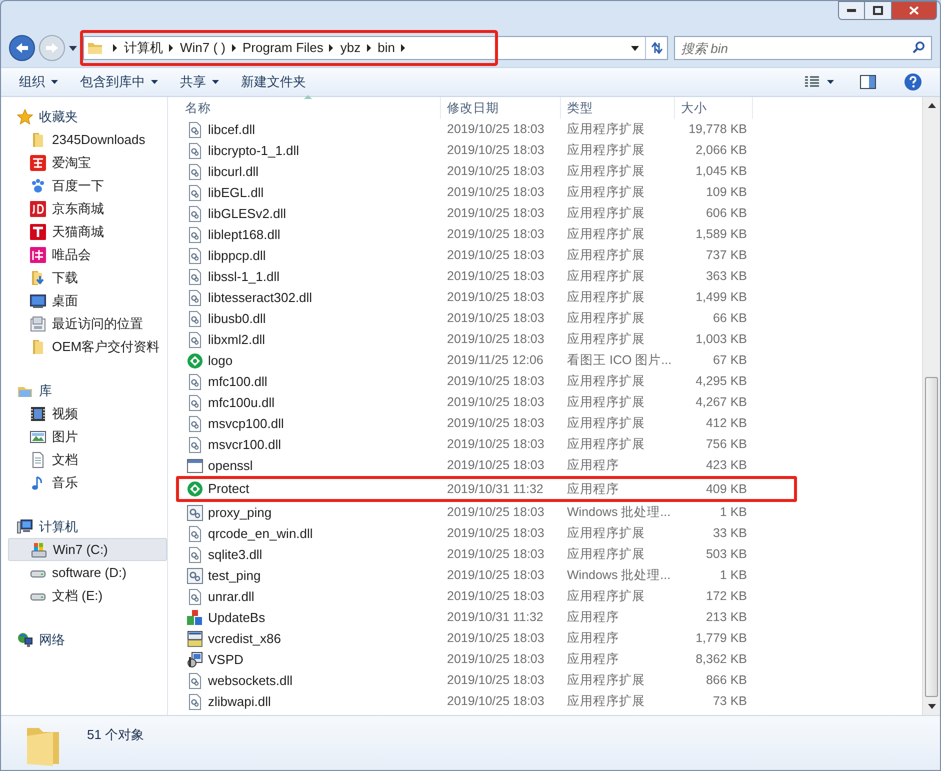 This screenshot has width=941, height=771. What do you see at coordinates (550, 533) in the screenshot?
I see `file-row: qrcode_en_win.dll 2019/10/25 18:03 应用程序扩展 33 KB` at bounding box center [550, 533].